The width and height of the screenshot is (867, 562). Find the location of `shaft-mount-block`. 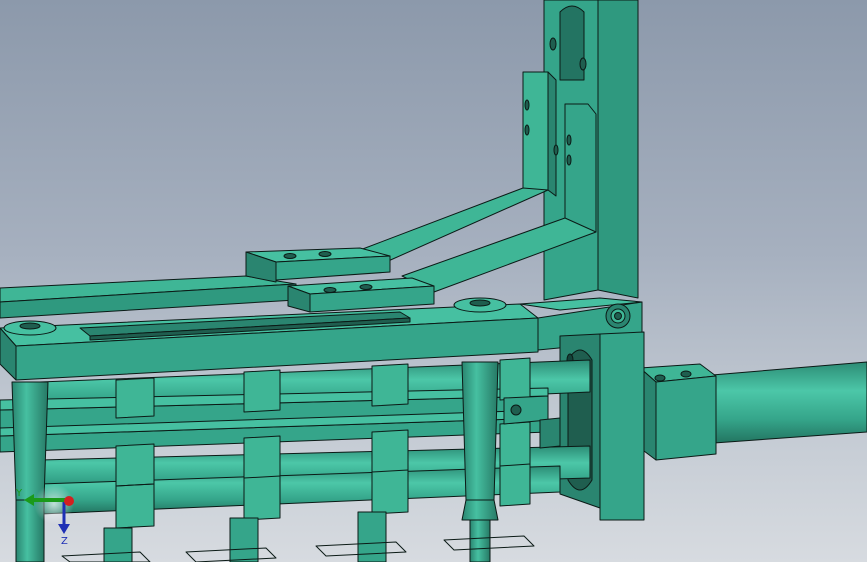

shaft-mount-block is located at coordinates (678, 412).